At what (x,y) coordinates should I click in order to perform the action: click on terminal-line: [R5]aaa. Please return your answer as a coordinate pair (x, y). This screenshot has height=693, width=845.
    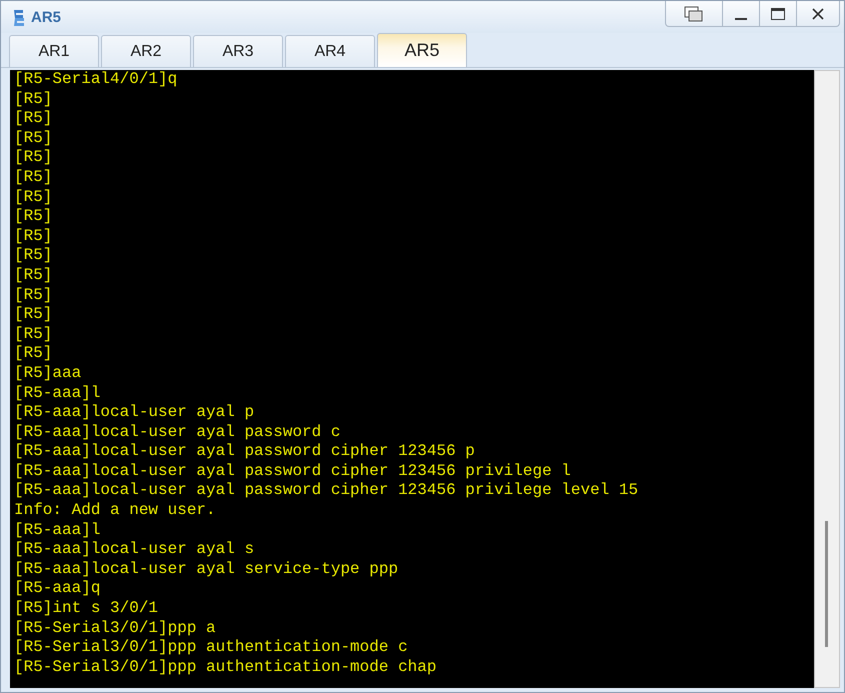
    Looking at the image, I should click on (48, 374).